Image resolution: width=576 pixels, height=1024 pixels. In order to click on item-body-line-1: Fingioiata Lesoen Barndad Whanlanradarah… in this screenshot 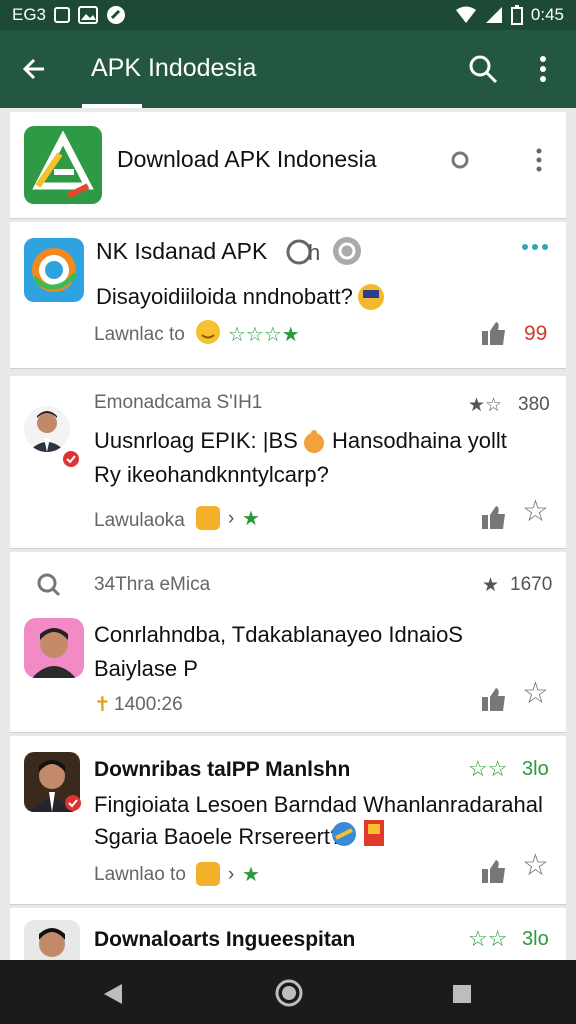, I will do `click(318, 804)`.